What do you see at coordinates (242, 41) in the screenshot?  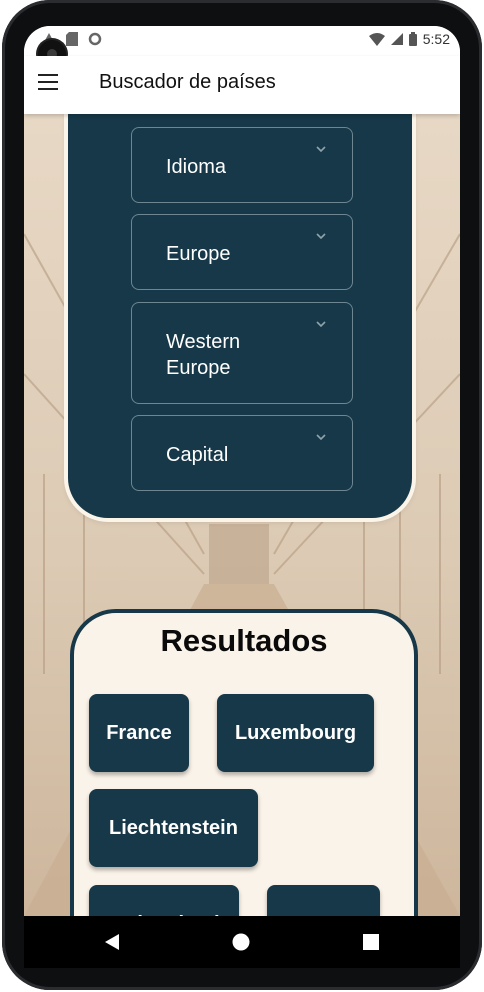 I see `status-bar: 5:52` at bounding box center [242, 41].